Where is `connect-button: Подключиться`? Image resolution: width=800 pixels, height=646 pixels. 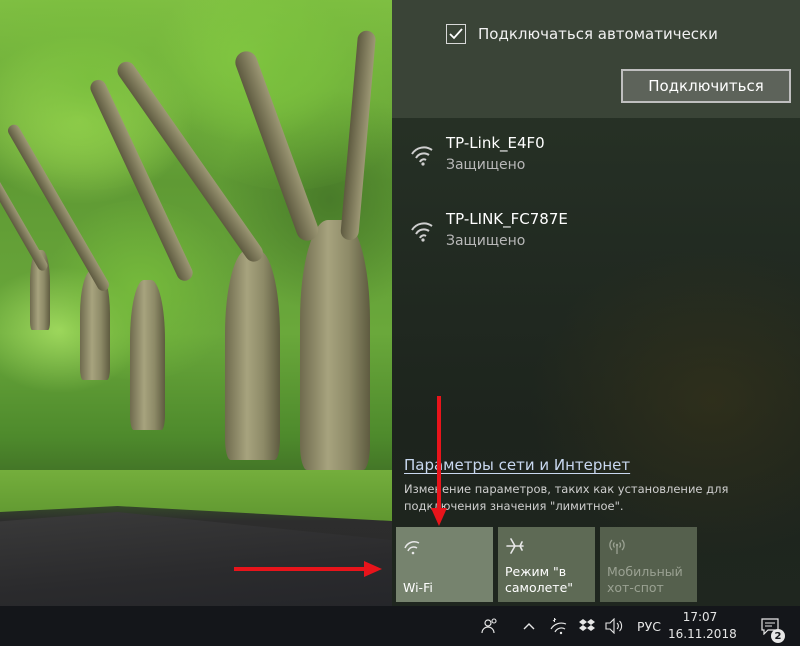
connect-button: Подключиться is located at coordinates (706, 86).